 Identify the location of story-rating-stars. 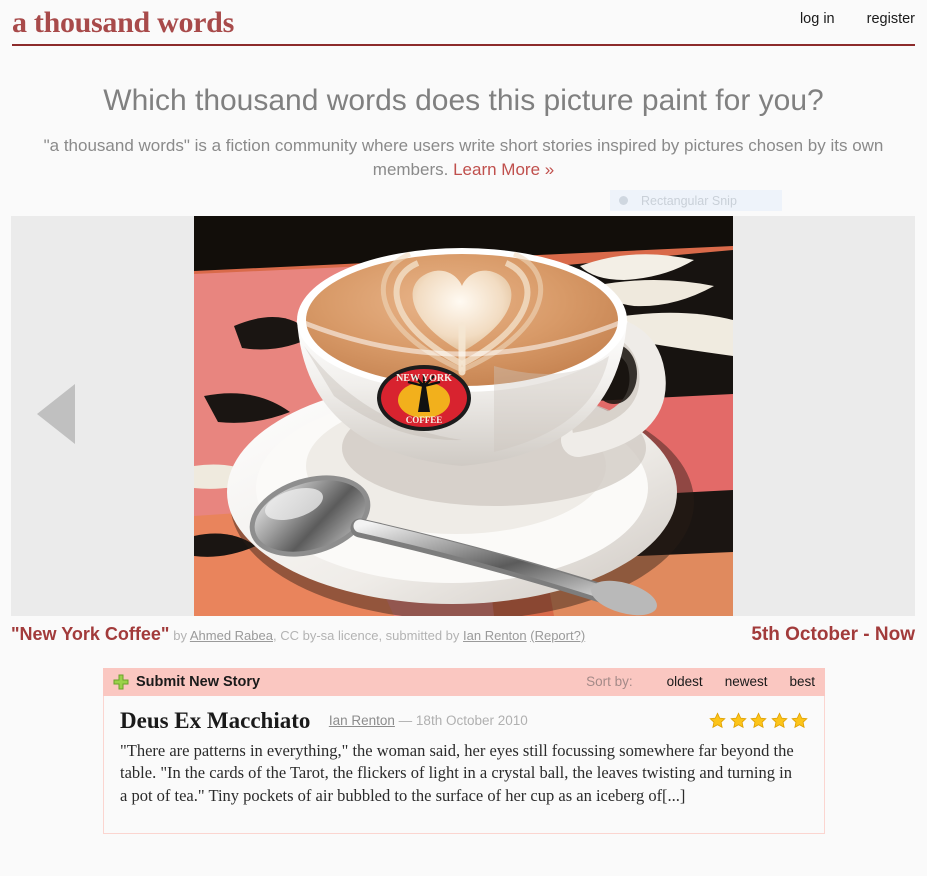
(758, 723).